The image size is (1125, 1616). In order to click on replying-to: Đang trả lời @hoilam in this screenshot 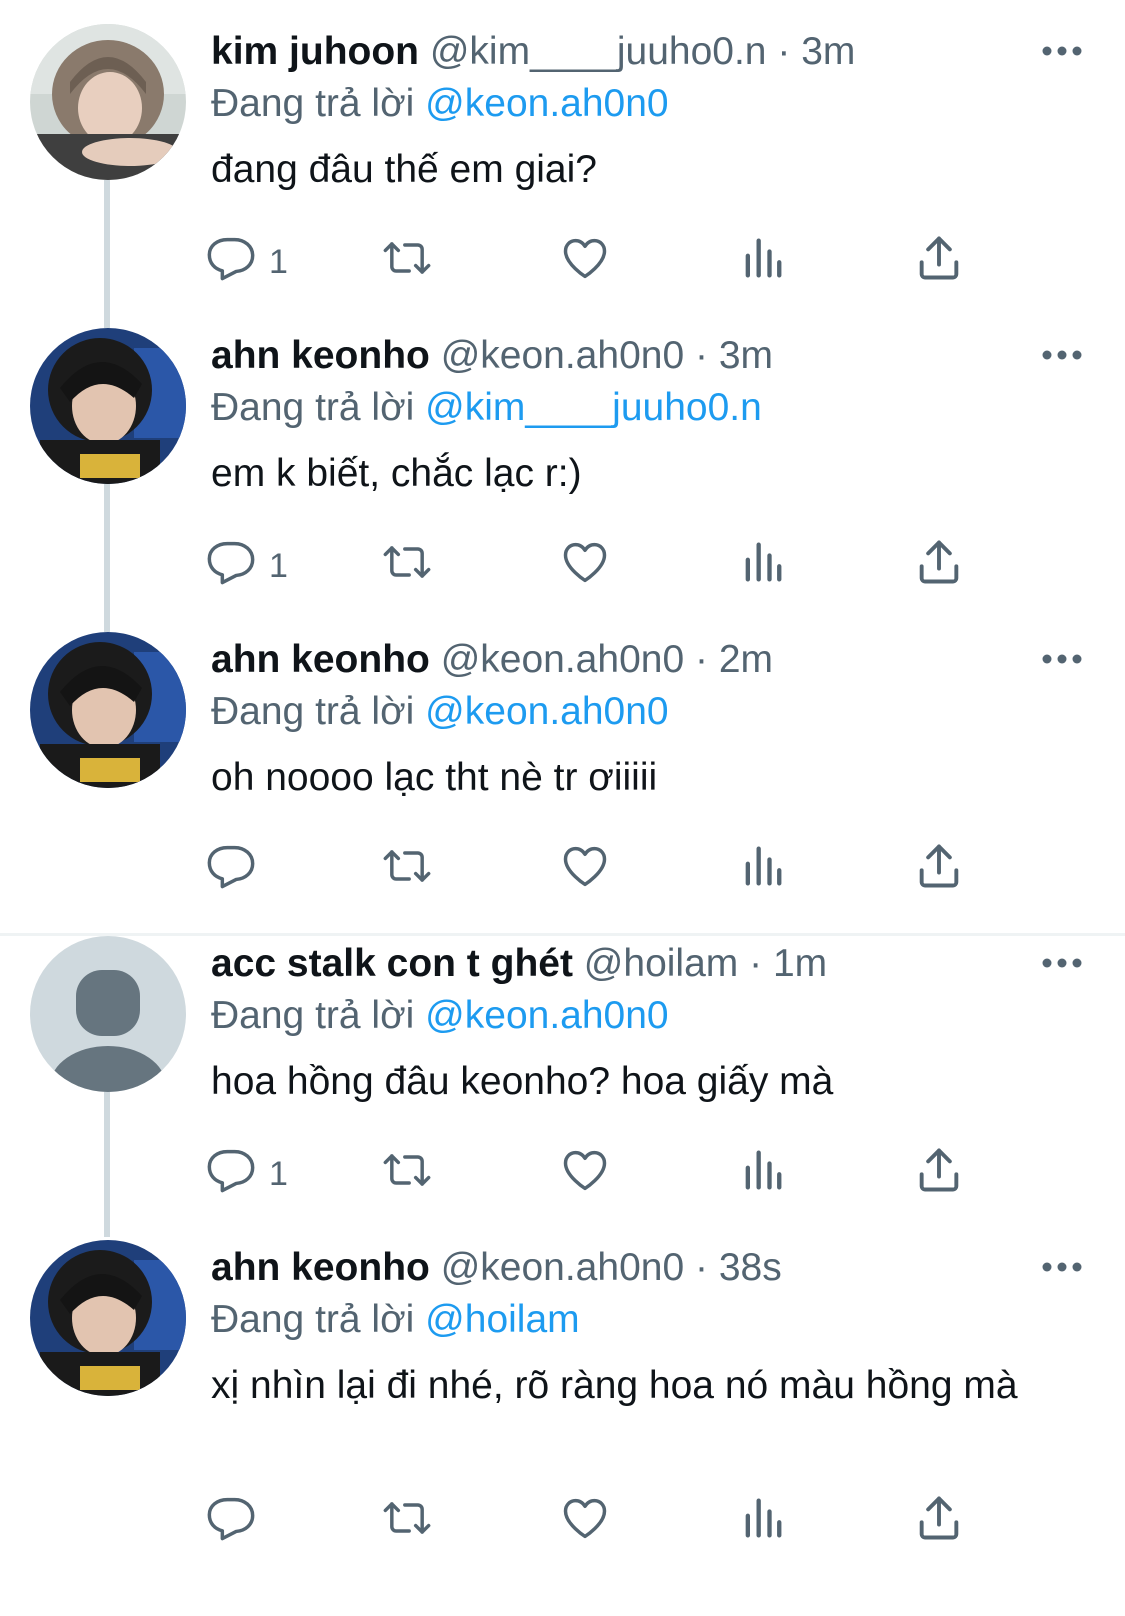, I will do `click(395, 1320)`.